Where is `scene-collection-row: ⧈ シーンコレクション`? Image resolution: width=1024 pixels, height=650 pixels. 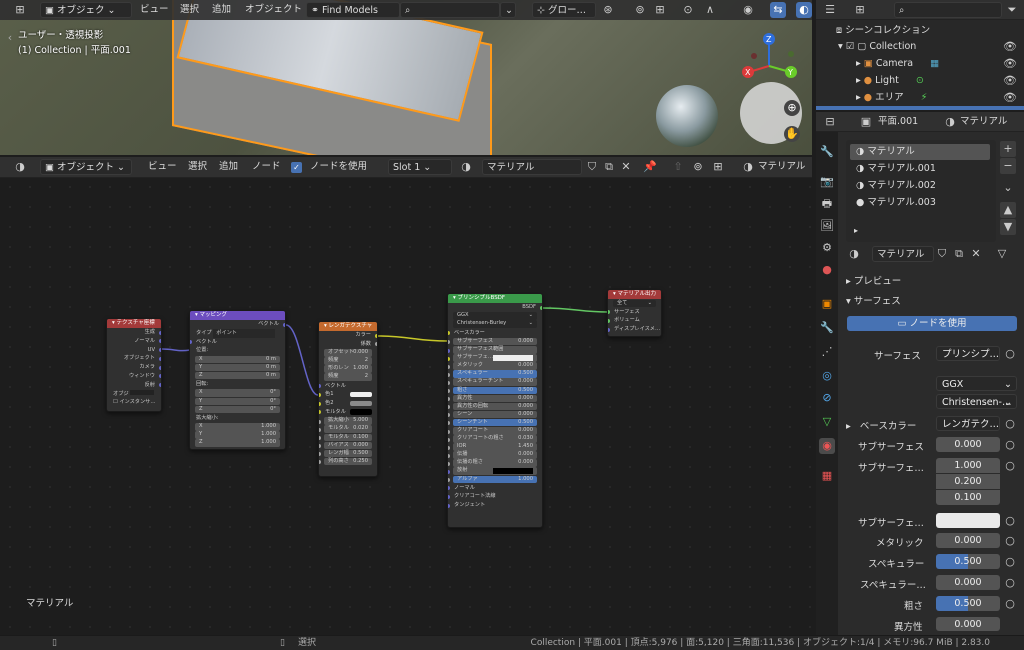 scene-collection-row: ⧈ シーンコレクション is located at coordinates (883, 31).